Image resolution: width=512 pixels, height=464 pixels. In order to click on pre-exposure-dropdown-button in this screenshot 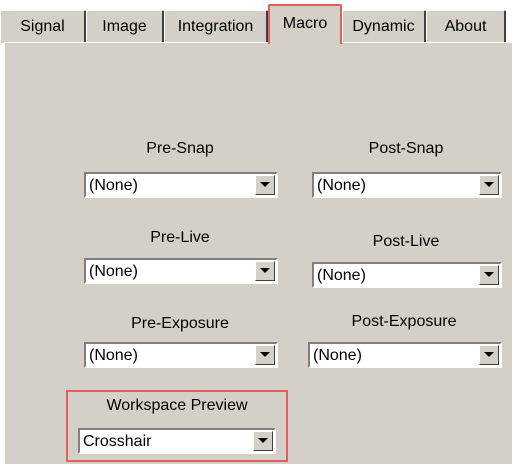, I will do `click(265, 355)`.